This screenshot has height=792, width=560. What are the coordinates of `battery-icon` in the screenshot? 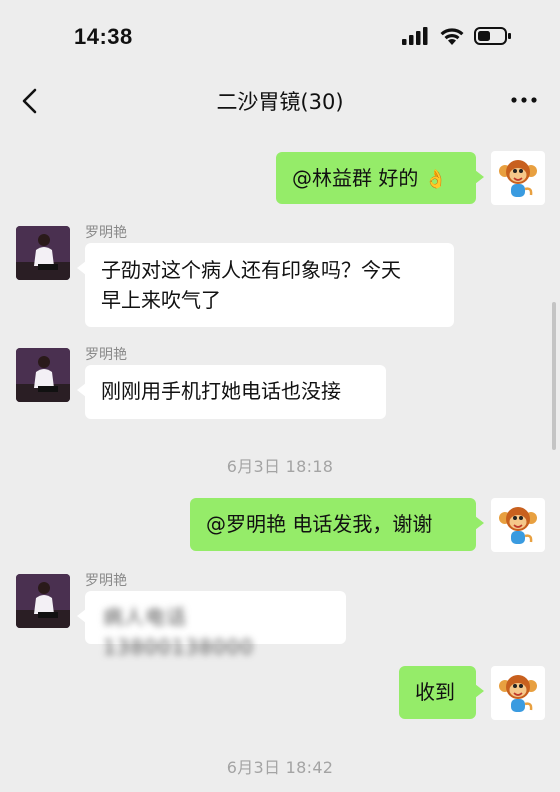 It's located at (492, 36).